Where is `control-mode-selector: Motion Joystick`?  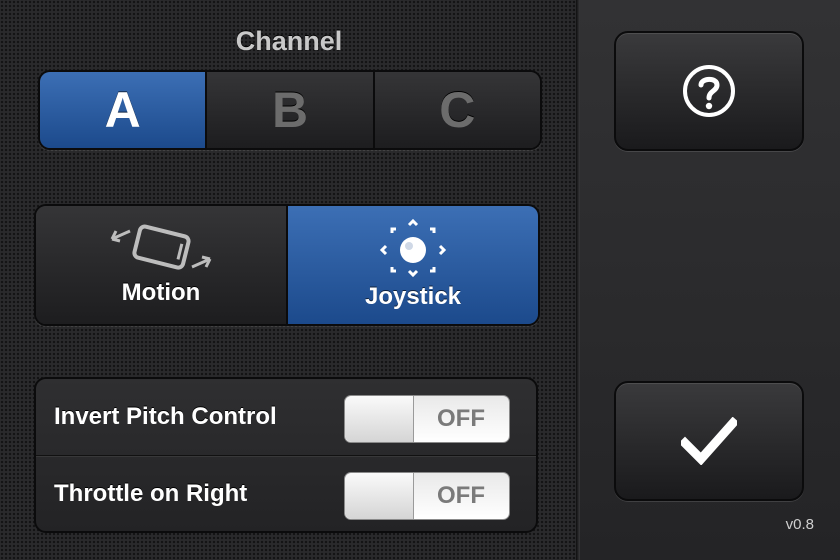
control-mode-selector: Motion Joystick is located at coordinates (287, 265).